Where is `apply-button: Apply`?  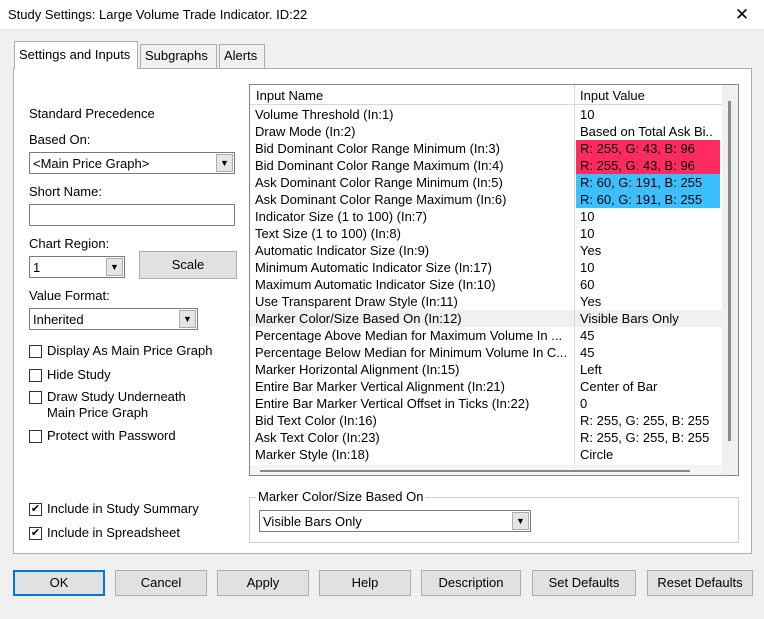
apply-button: Apply is located at coordinates (263, 583).